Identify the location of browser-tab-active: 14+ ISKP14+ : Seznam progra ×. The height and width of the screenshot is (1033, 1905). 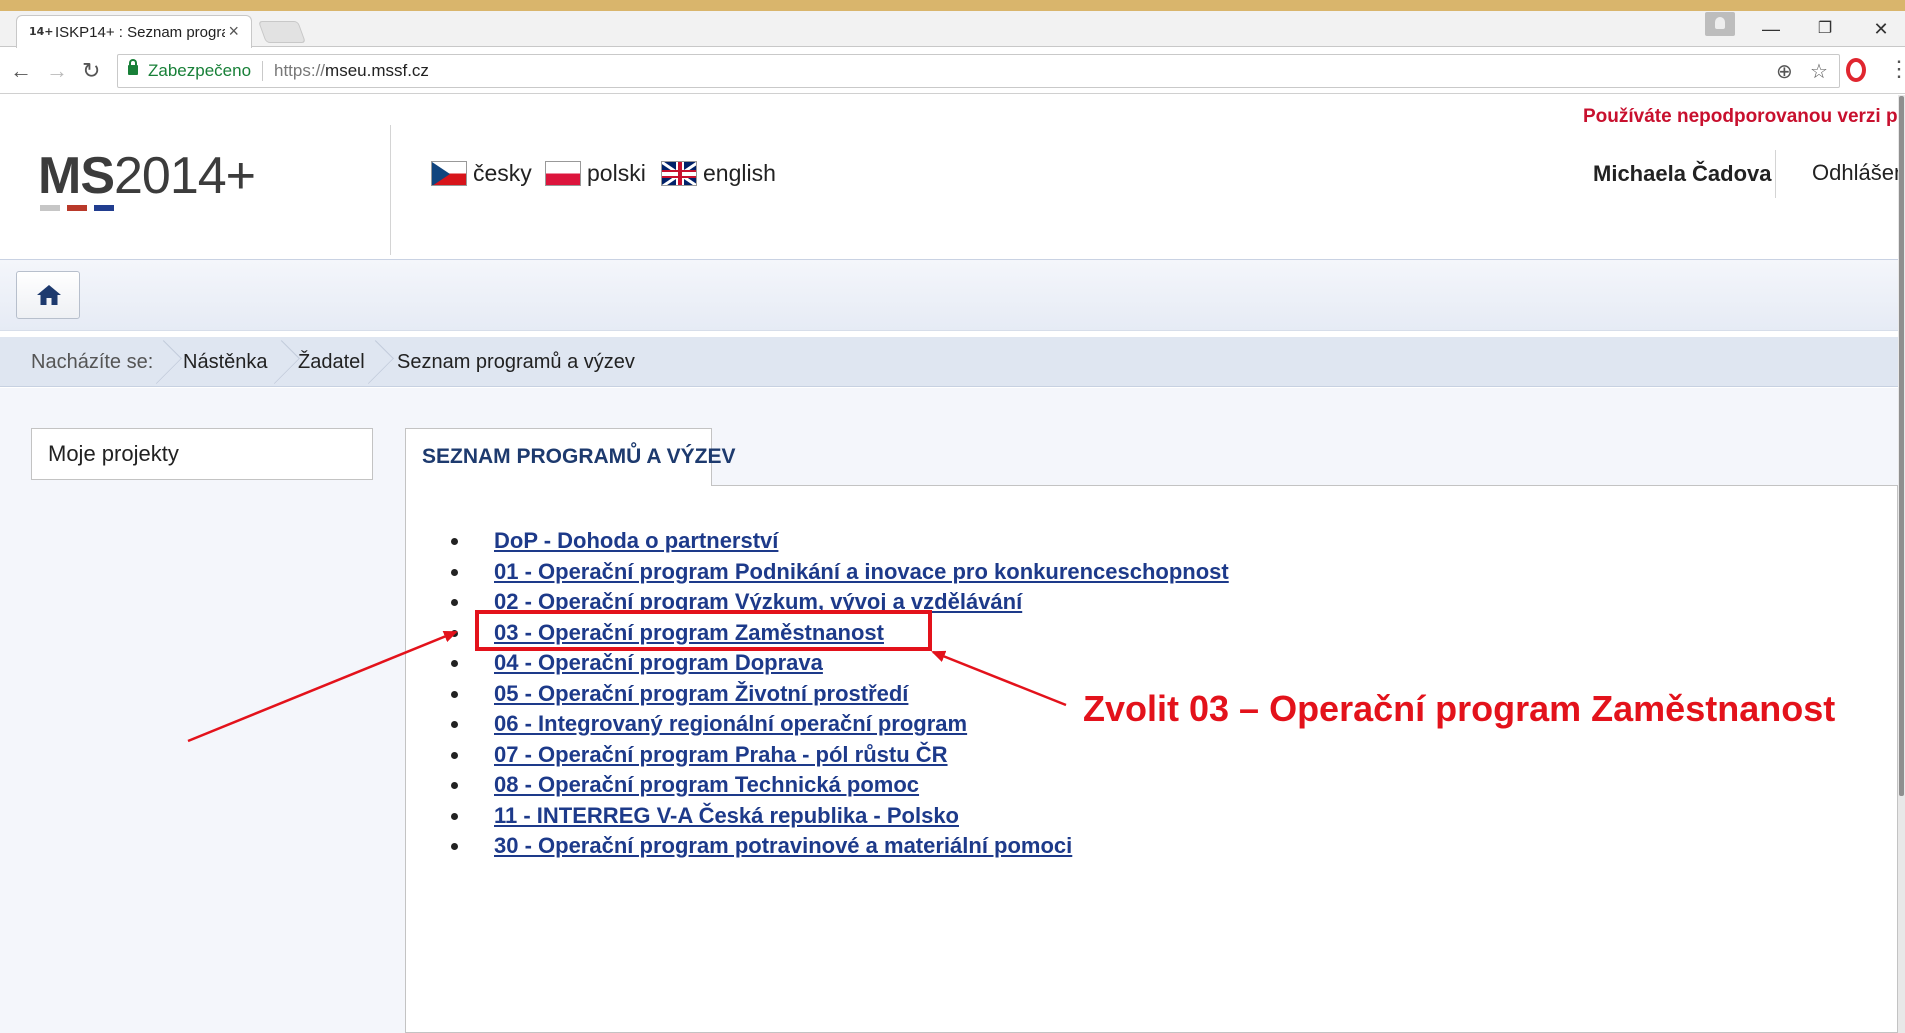
(134, 31).